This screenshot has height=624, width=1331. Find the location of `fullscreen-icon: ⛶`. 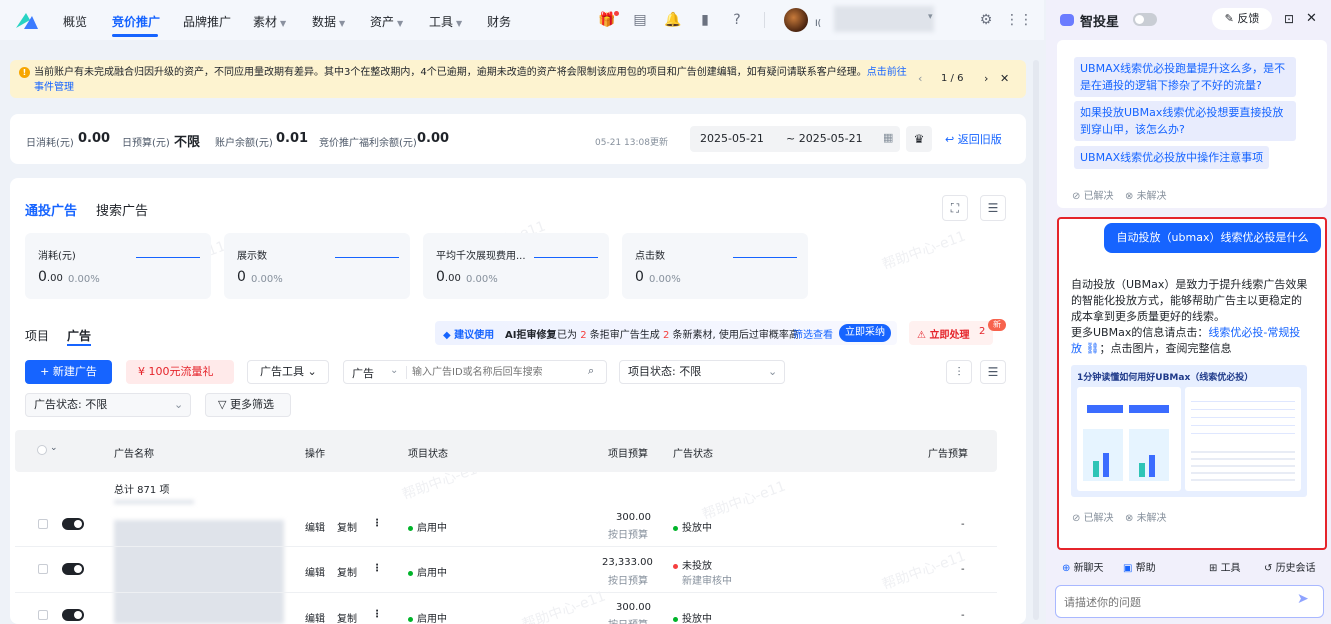

fullscreen-icon: ⛶ is located at coordinates (955, 208).